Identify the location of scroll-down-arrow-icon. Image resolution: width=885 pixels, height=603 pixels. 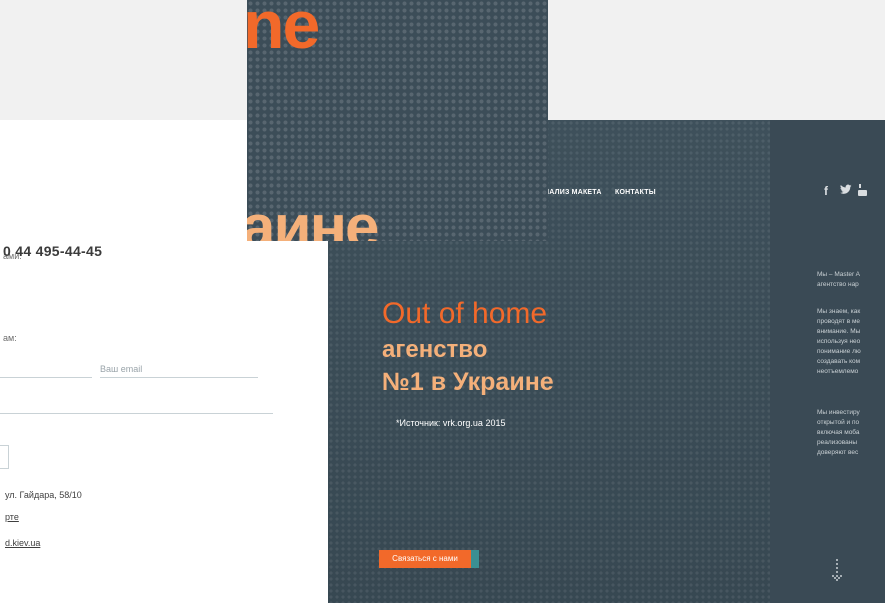
(837, 573).